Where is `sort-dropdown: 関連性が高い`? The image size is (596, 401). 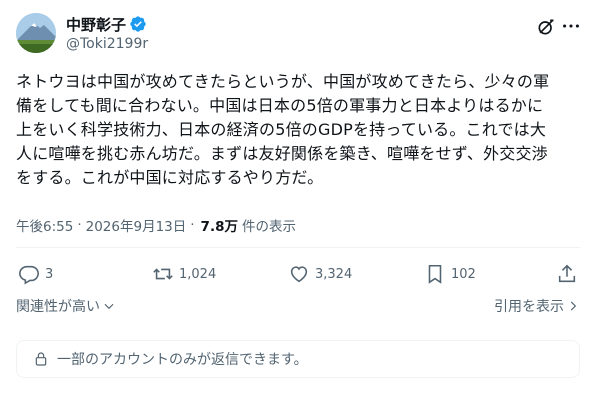
sort-dropdown: 関連性が高い is located at coordinates (66, 306).